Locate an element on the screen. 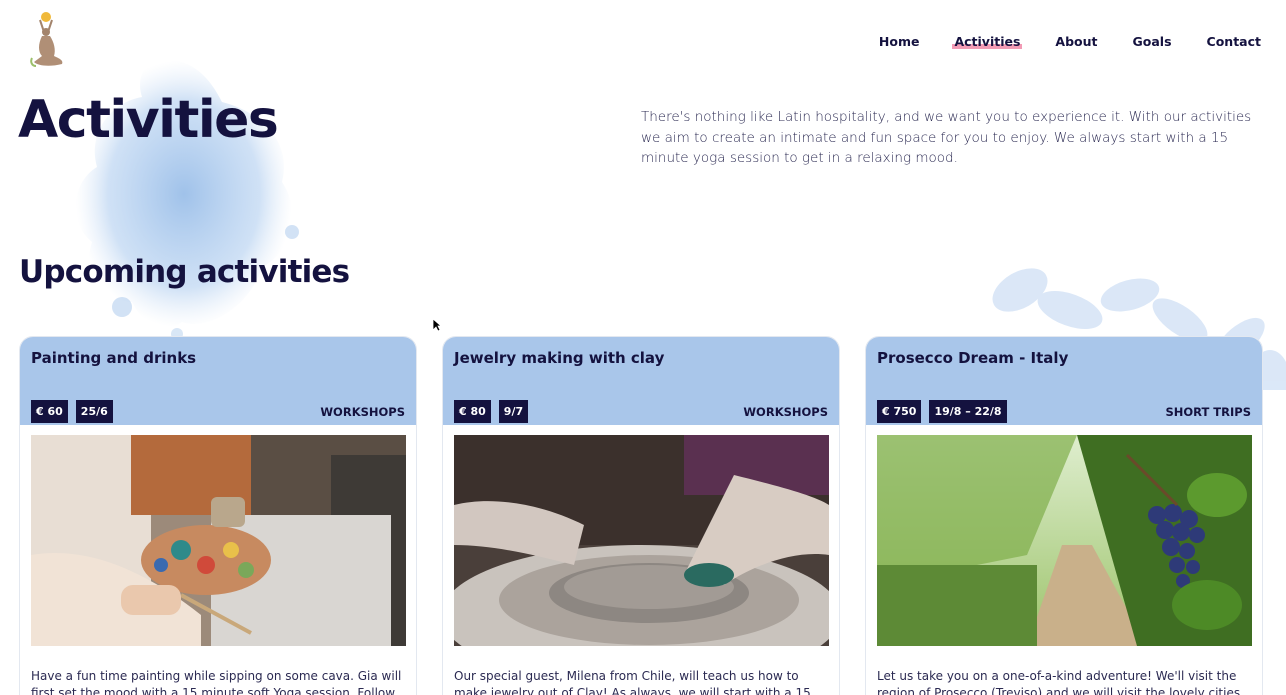  nav-activities: Activities is located at coordinates (987, 41).